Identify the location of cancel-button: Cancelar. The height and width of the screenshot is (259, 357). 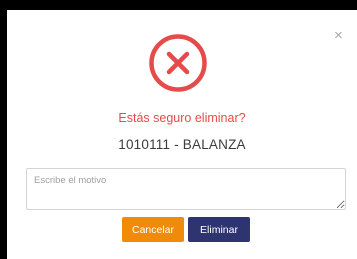
(153, 229).